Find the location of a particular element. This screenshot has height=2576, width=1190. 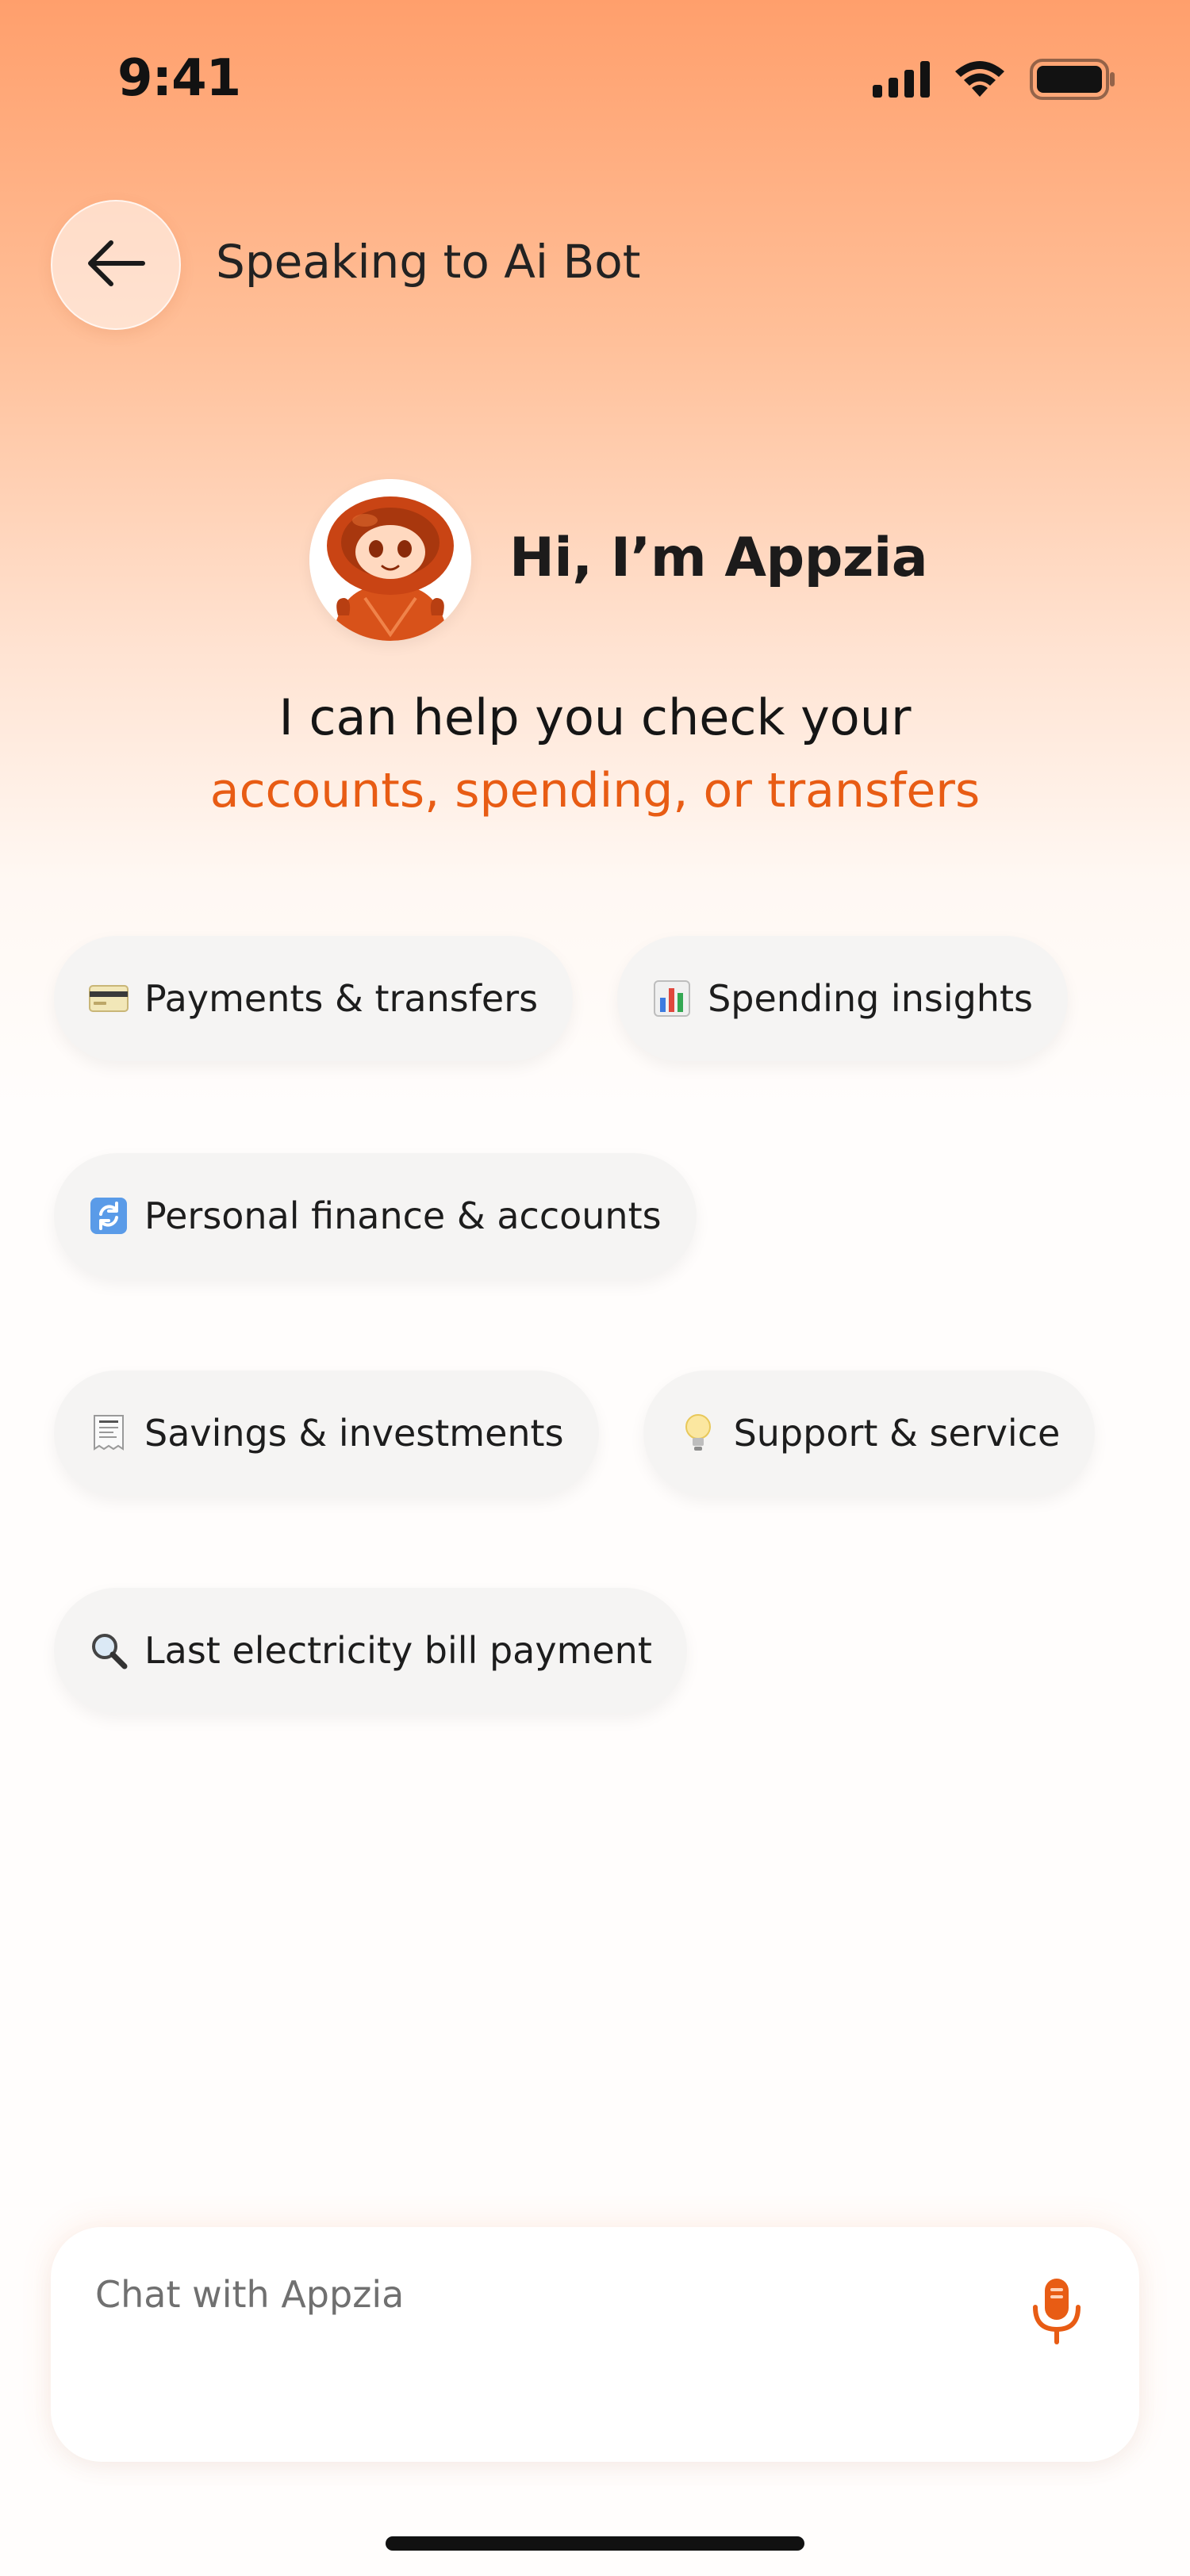

wifi-icon is located at coordinates (980, 81).